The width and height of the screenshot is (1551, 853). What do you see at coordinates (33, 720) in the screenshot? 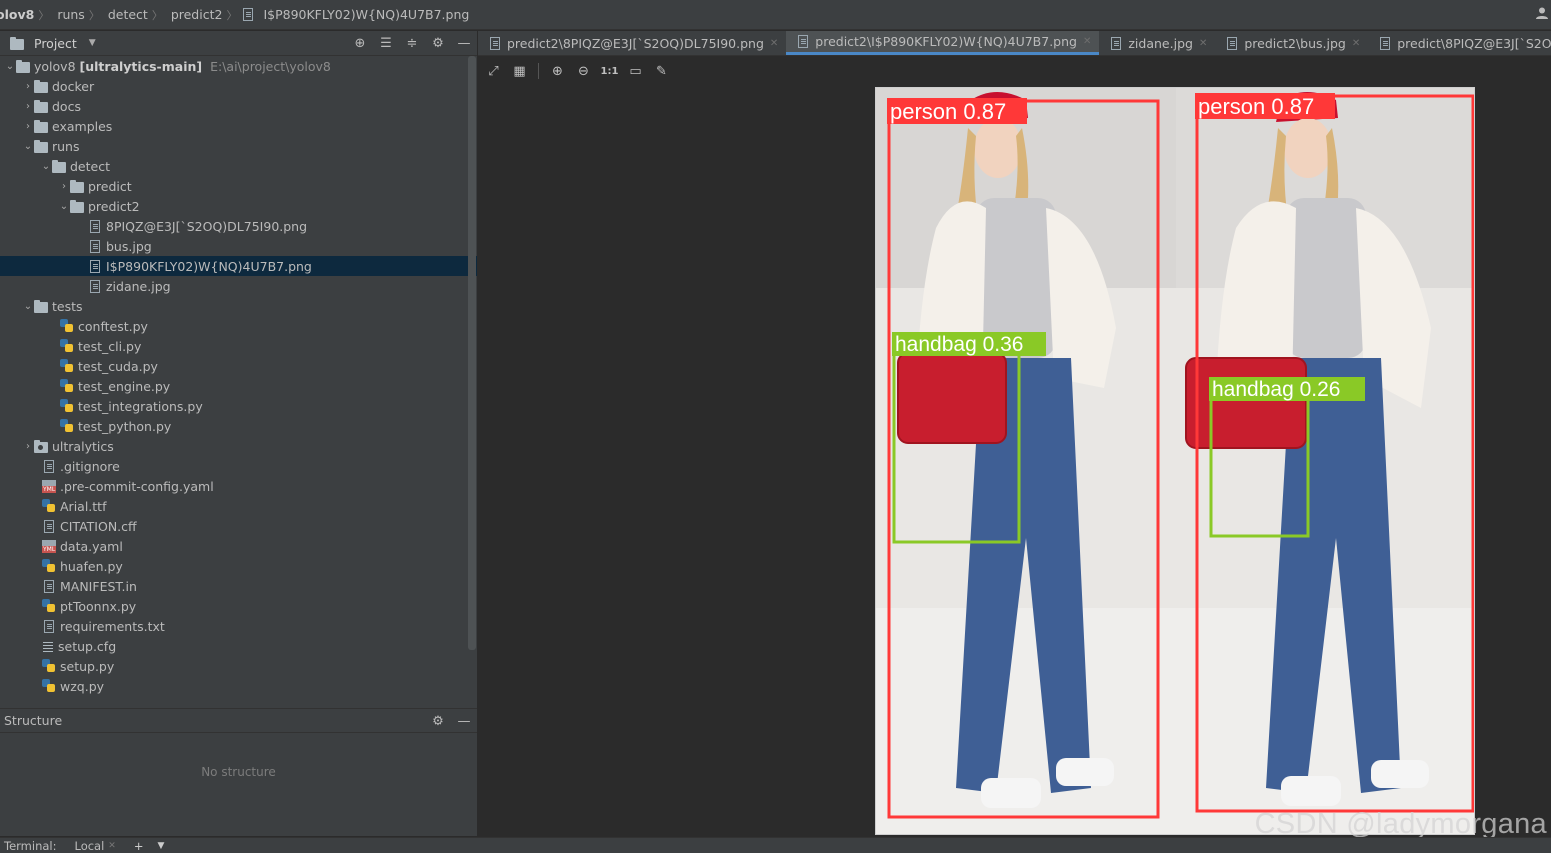
I see `structure-panel-title: Structure` at bounding box center [33, 720].